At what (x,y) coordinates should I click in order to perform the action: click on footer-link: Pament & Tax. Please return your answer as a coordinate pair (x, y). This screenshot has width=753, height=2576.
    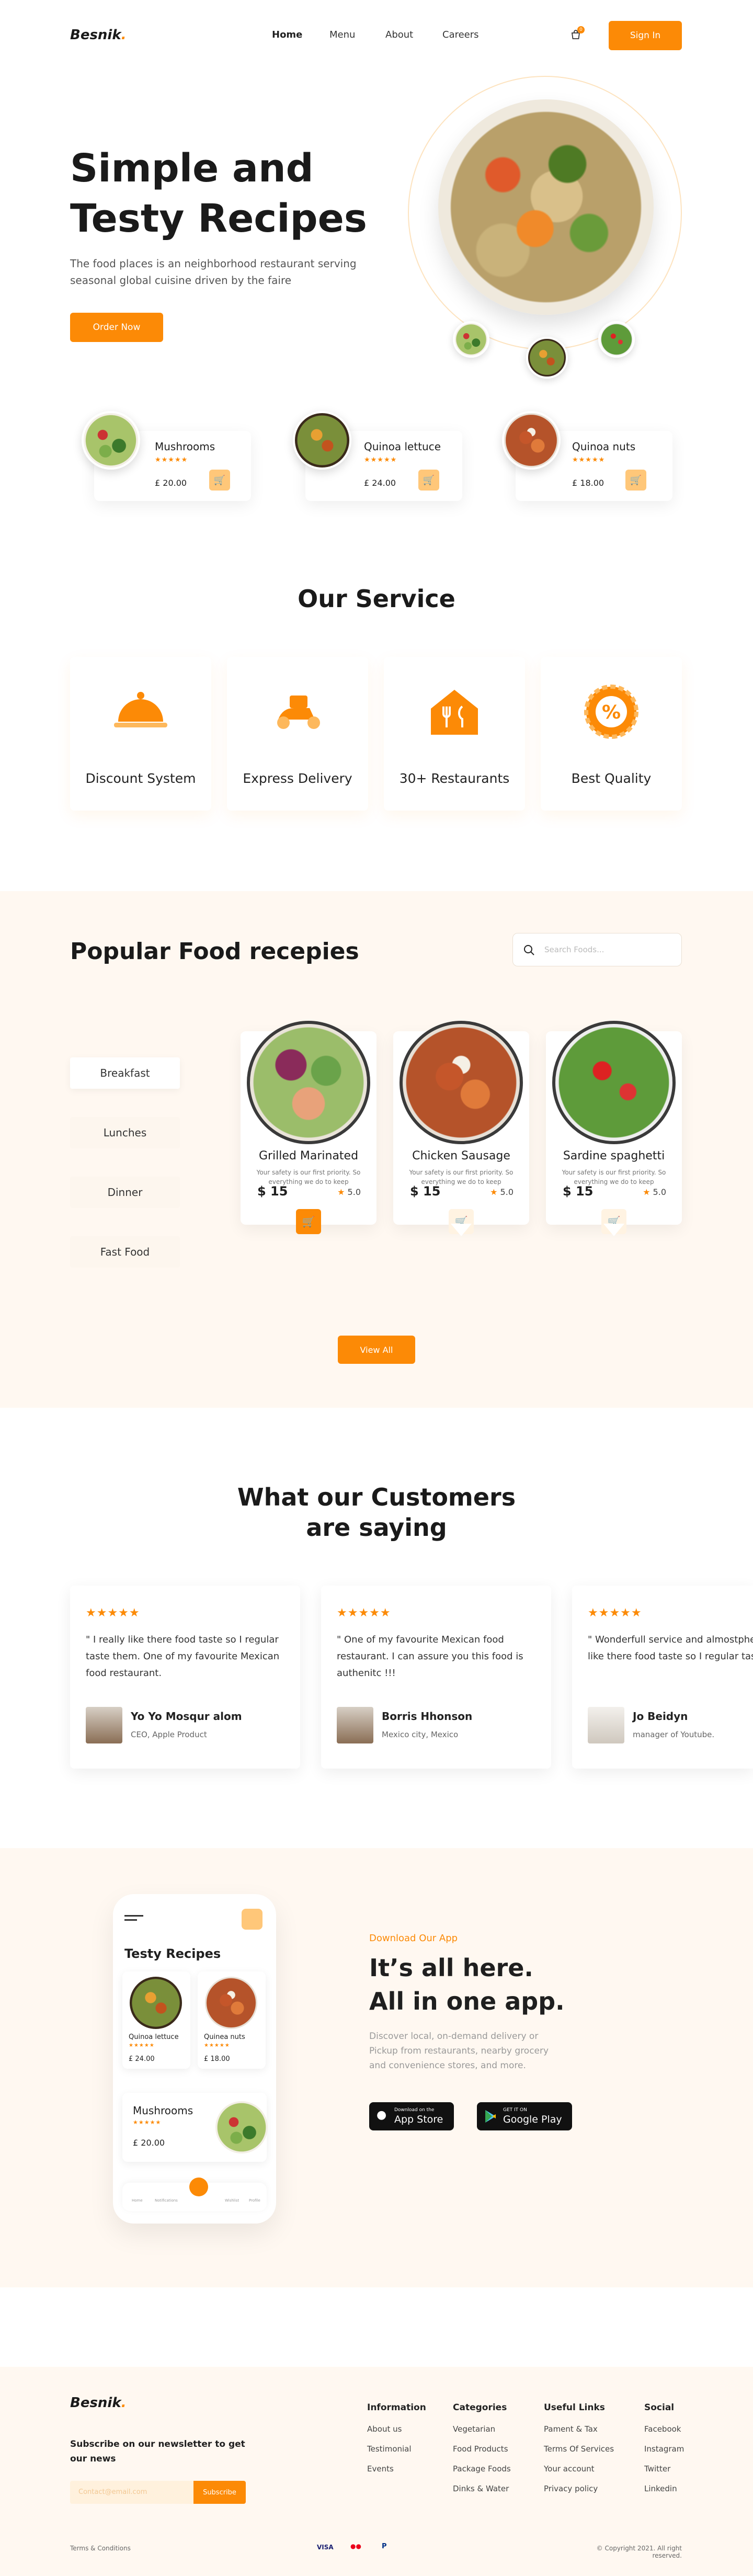
    Looking at the image, I should click on (579, 2429).